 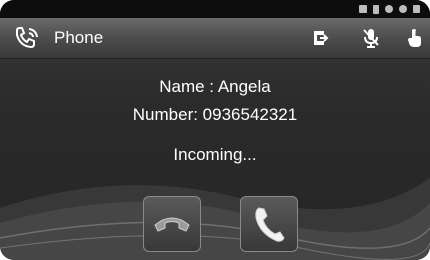 I want to click on answer-phone-icon, so click(x=270, y=224).